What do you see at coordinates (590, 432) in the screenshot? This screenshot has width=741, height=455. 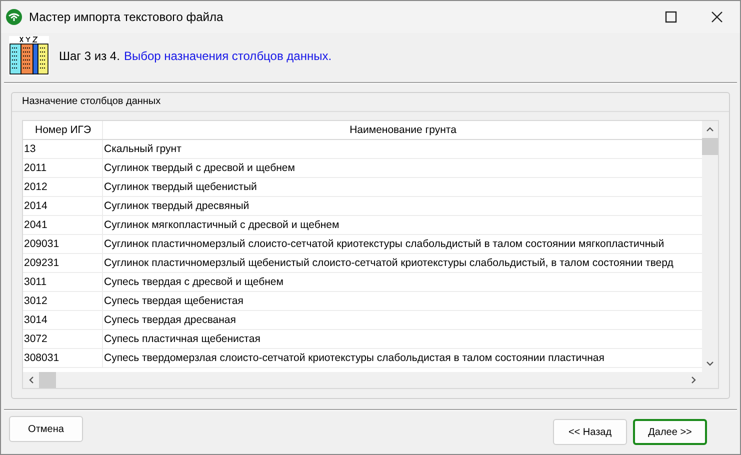 I see `back-button: << Назад` at bounding box center [590, 432].